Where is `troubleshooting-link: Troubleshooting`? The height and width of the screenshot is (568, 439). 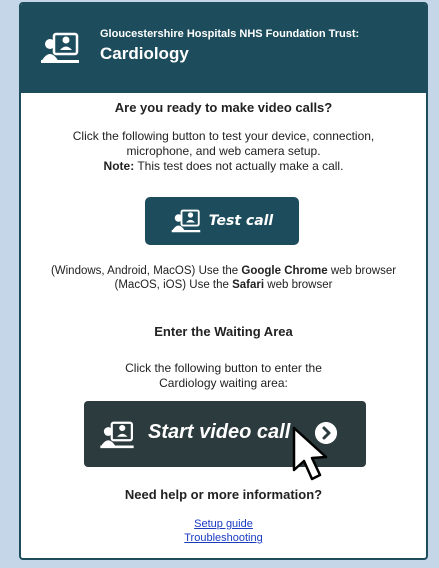
troubleshooting-link: Troubleshooting is located at coordinates (223, 538).